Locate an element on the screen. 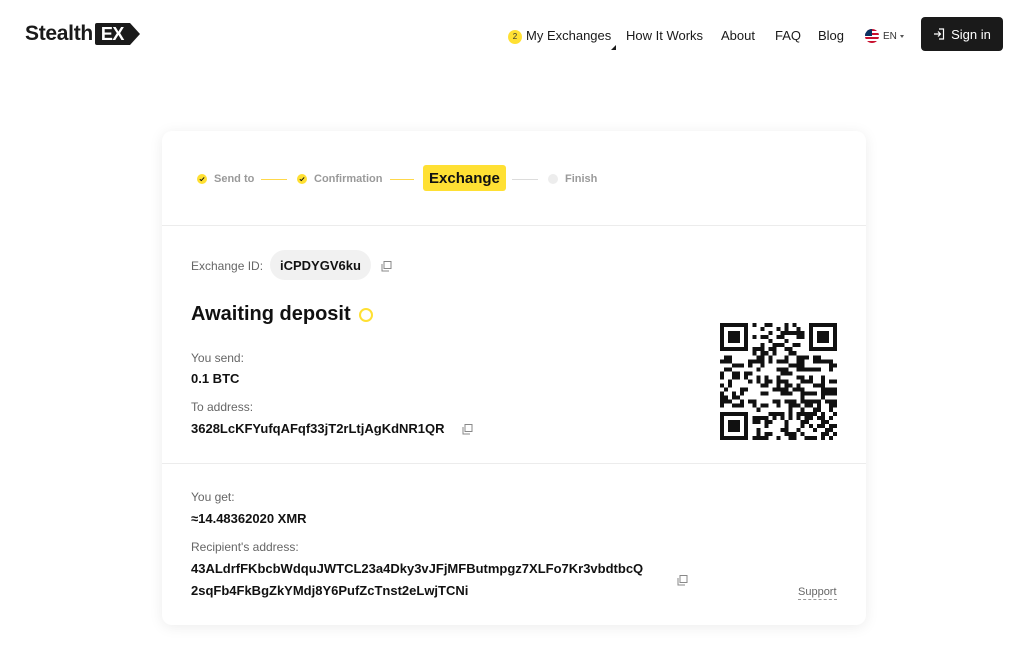 The height and width of the screenshot is (659, 1024). deposit-qr-code is located at coordinates (778, 381).